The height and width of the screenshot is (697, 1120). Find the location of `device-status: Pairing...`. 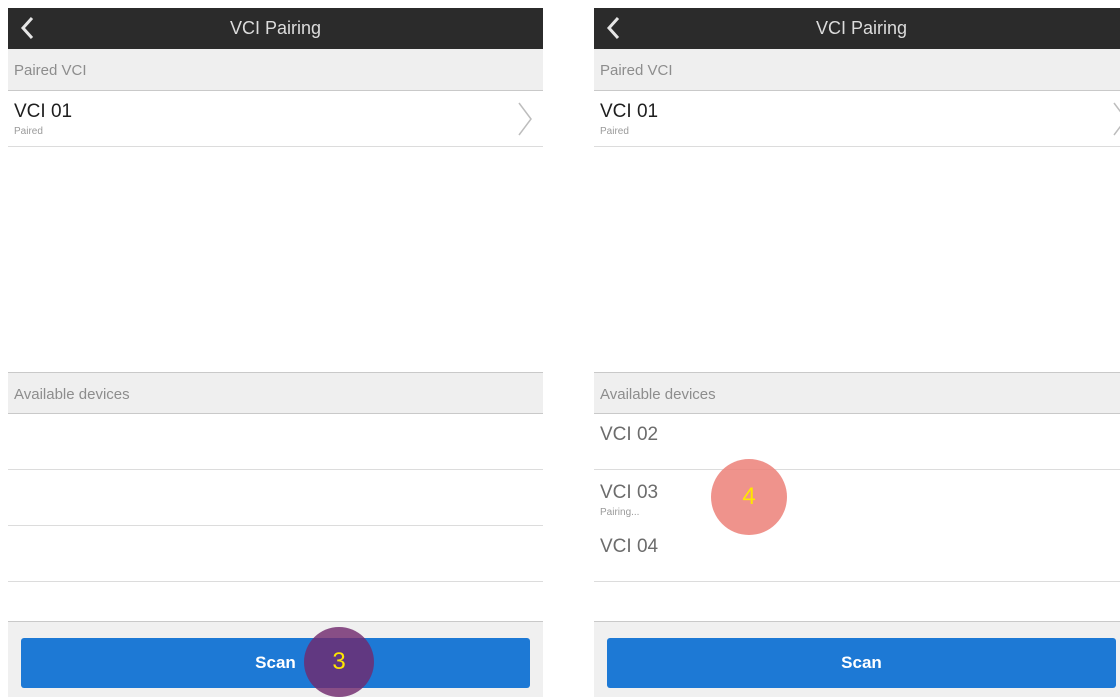

device-status: Pairing... is located at coordinates (620, 512).